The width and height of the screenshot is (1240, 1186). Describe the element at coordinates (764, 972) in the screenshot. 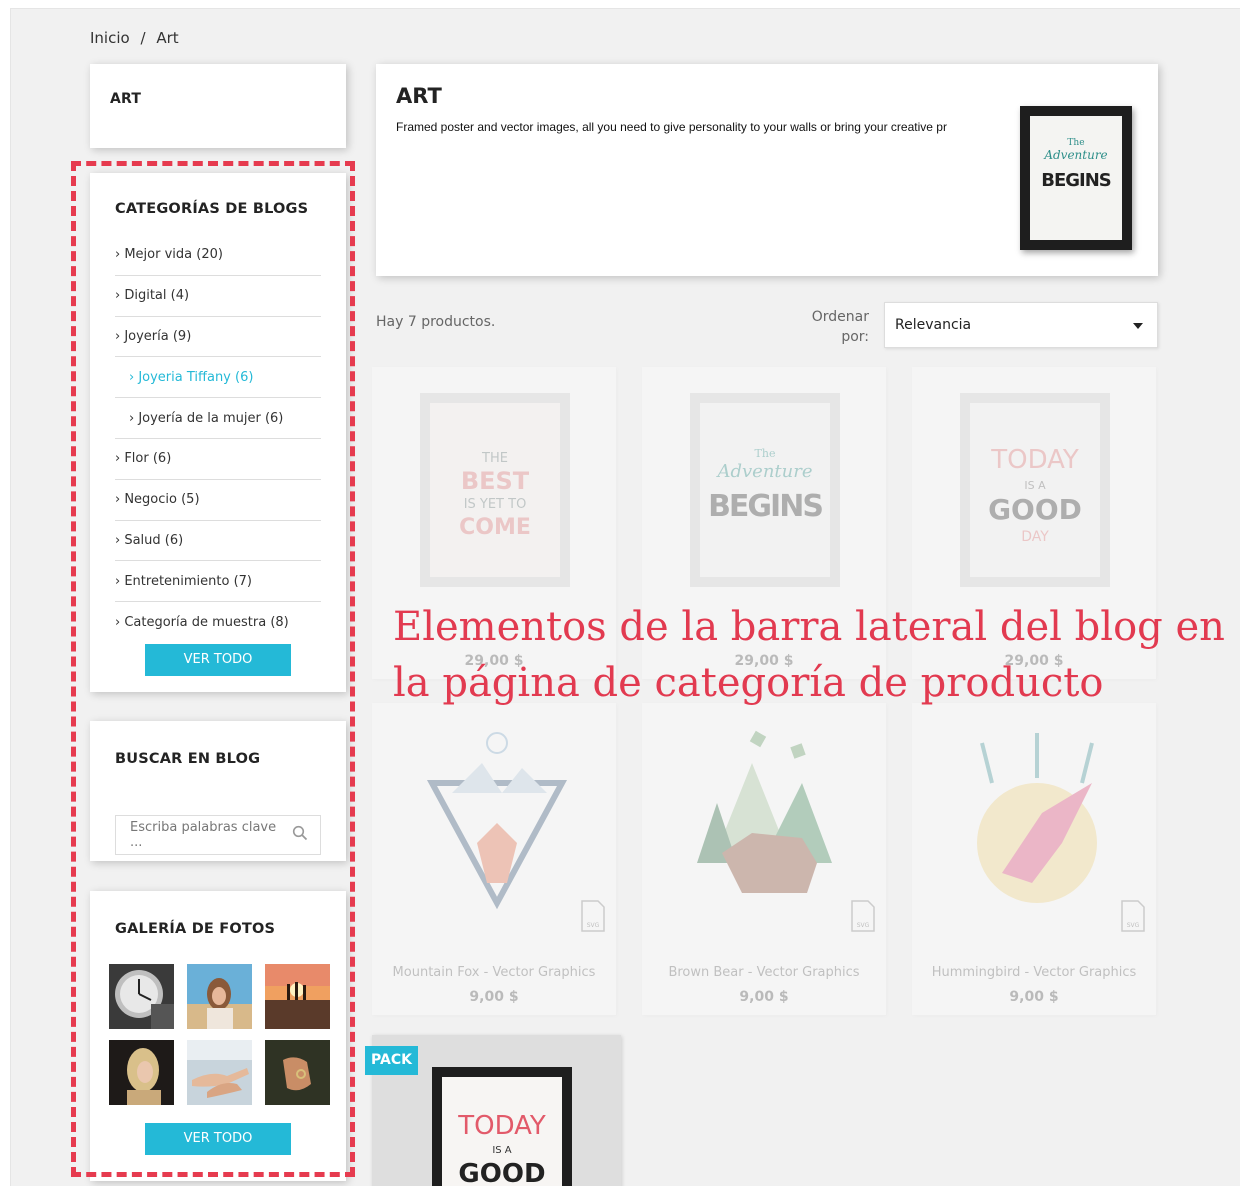

I see `product-name: Brown Bear - Vector Graphics` at that location.